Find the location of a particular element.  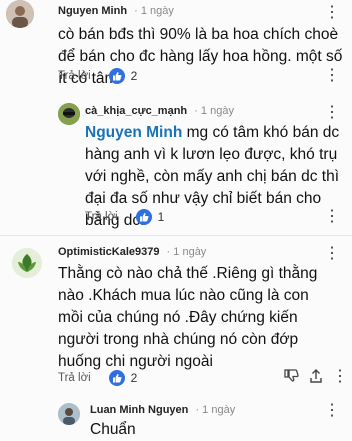

comment-meta: Nguyen Minh · 1 ngày is located at coordinates (116, 11).